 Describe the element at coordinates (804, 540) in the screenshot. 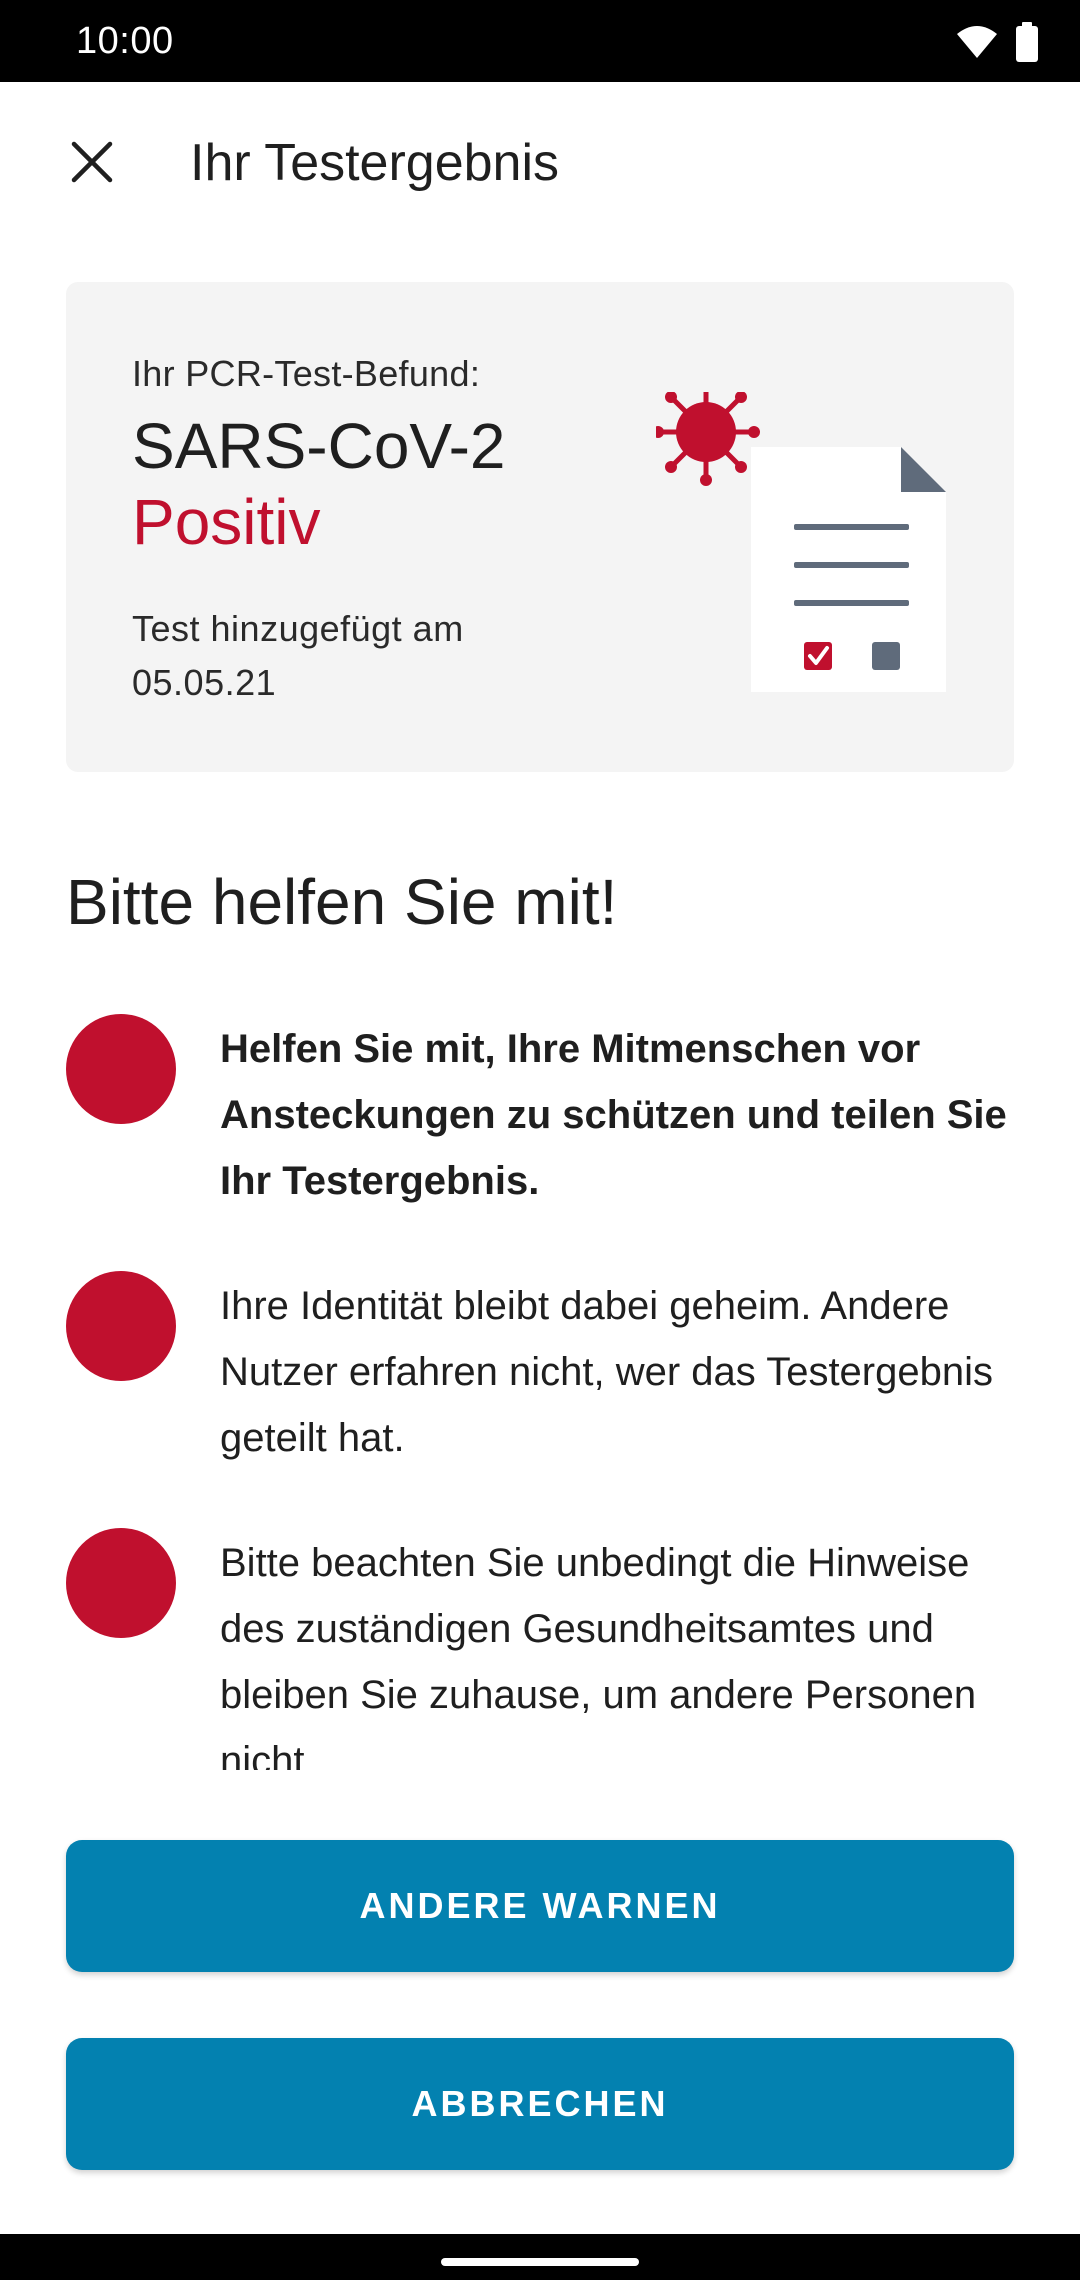

I see `virus-document-icon` at that location.